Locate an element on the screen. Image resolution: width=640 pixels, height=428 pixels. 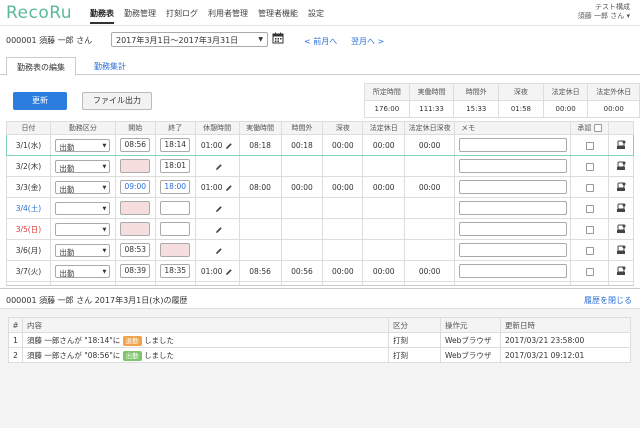
table-row: 3/6(月) 出勤 ▼ 08:53 is located at coordinates (320, 250).